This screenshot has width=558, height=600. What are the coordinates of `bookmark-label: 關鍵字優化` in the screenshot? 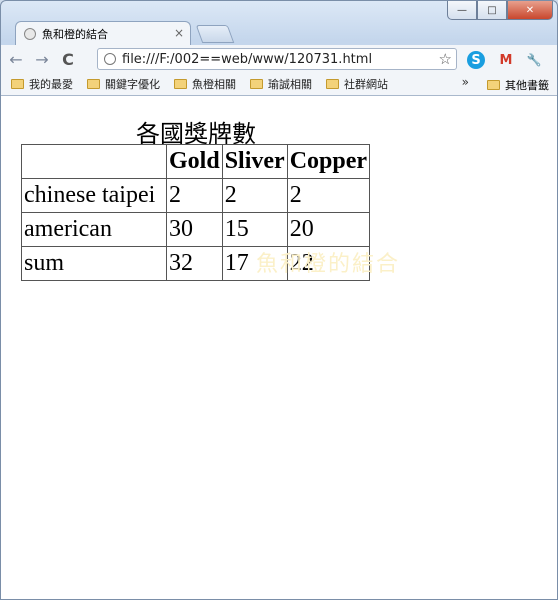 It's located at (132, 84).